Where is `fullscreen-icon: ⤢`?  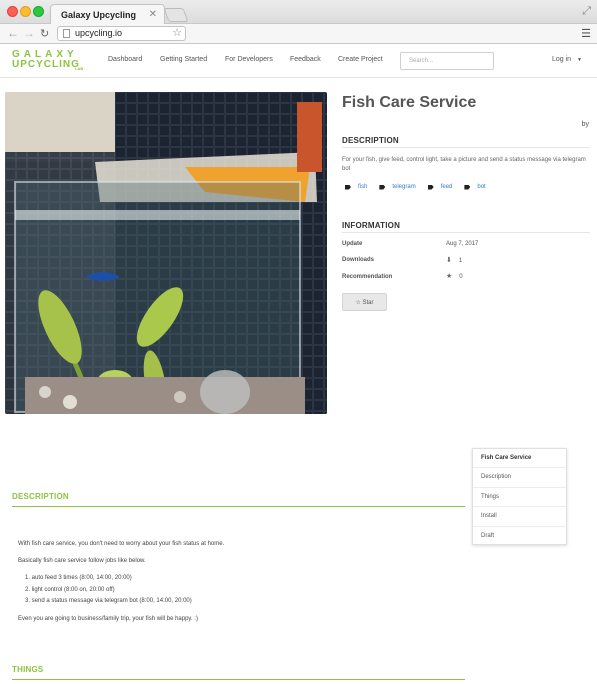
fullscreen-icon: ⤢ is located at coordinates (586, 11).